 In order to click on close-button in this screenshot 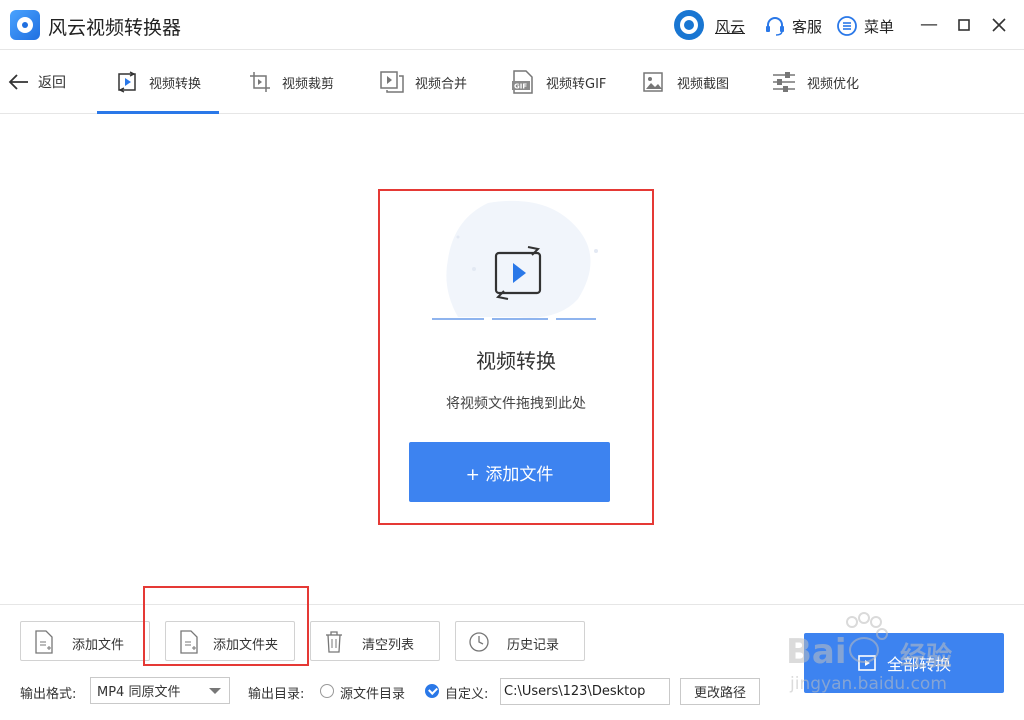, I will do `click(999, 25)`.